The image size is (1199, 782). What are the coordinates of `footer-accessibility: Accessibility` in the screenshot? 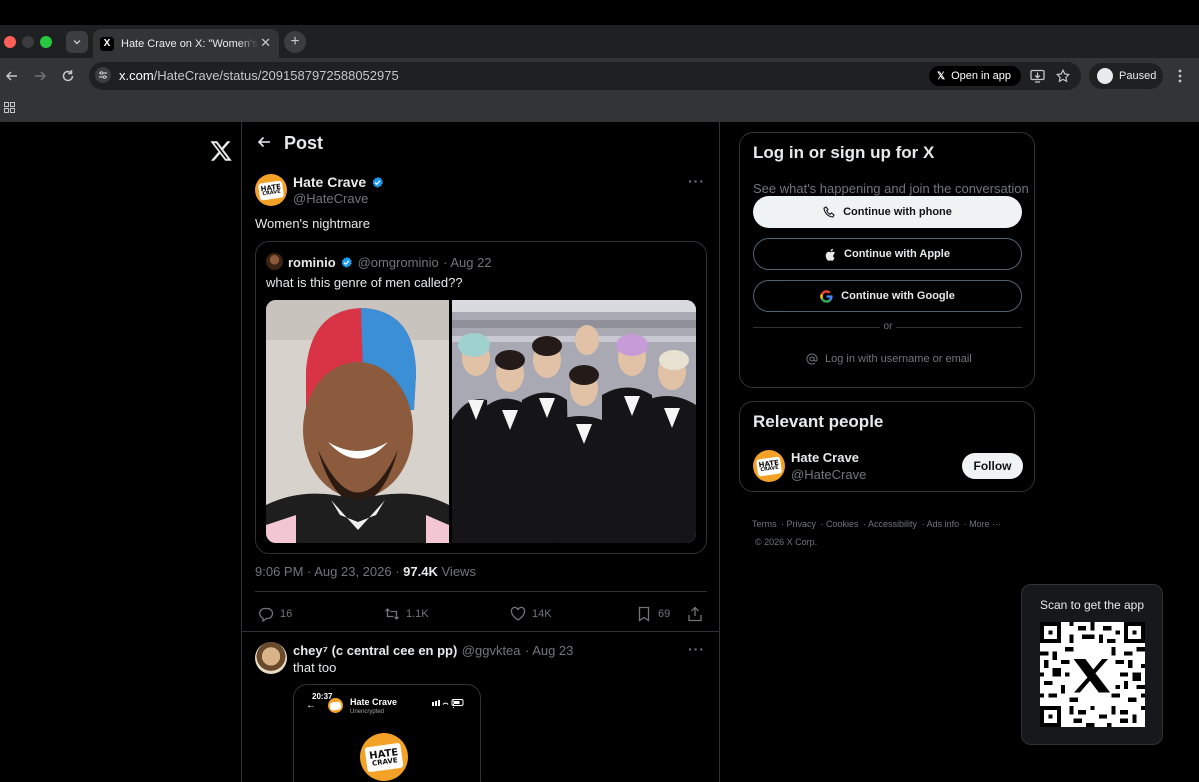 It's located at (892, 524).